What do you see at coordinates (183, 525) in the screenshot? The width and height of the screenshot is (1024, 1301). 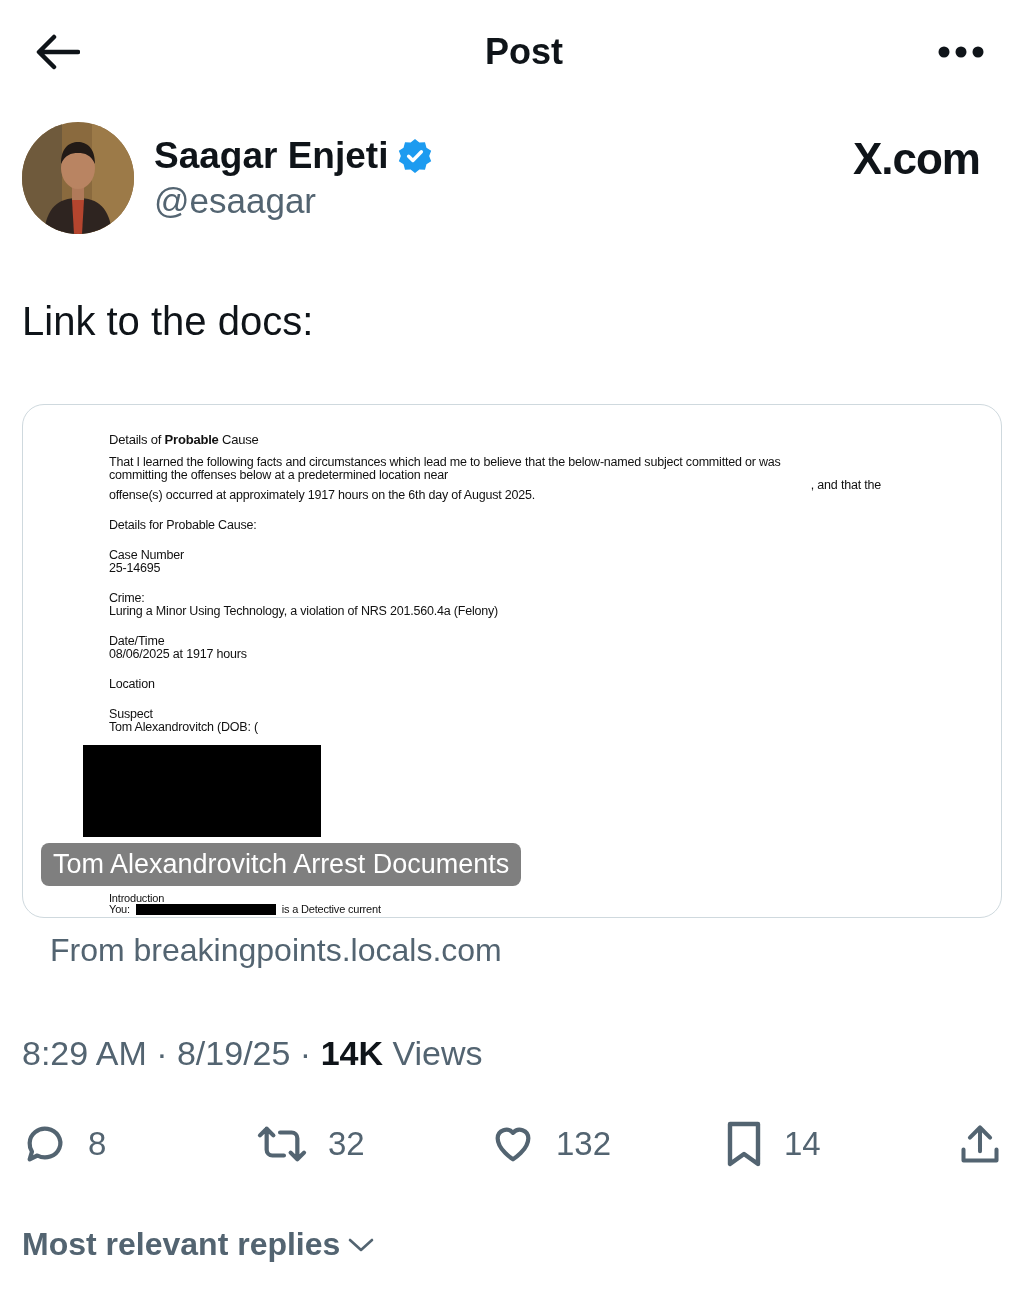 I see `document-line: Details for Probable Cause:` at bounding box center [183, 525].